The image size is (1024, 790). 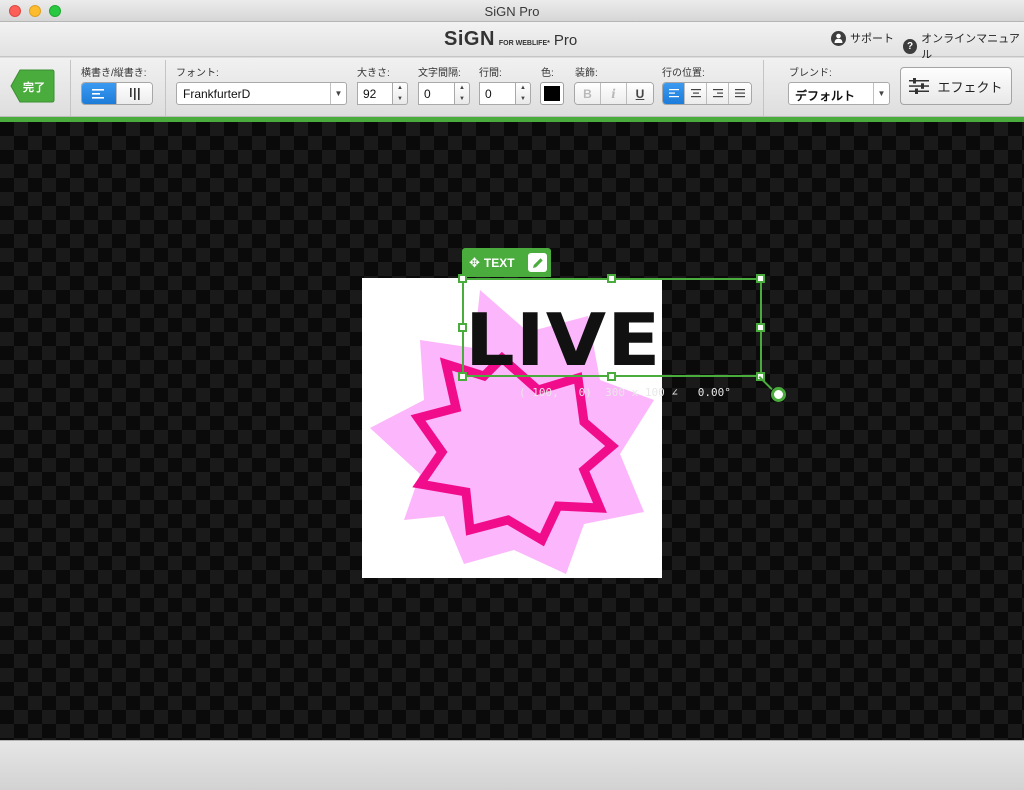 What do you see at coordinates (640, 93) in the screenshot?
I see `underline-button: U` at bounding box center [640, 93].